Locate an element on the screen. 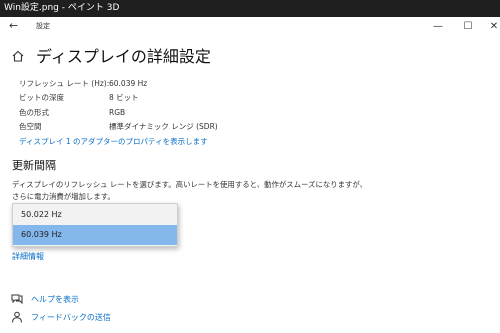  details-link: 詳細情報 is located at coordinates (28, 256).